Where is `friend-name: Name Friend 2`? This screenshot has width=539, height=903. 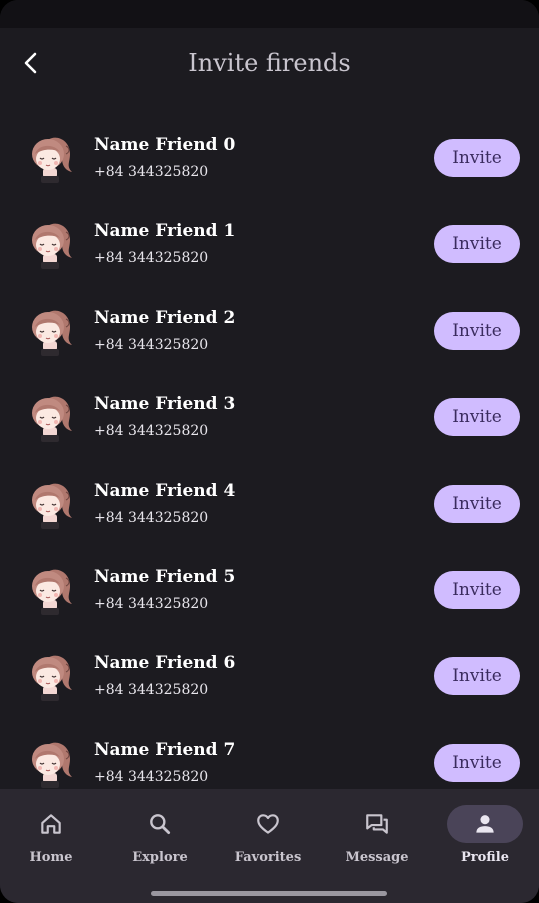
friend-name: Name Friend 2 is located at coordinates (165, 317).